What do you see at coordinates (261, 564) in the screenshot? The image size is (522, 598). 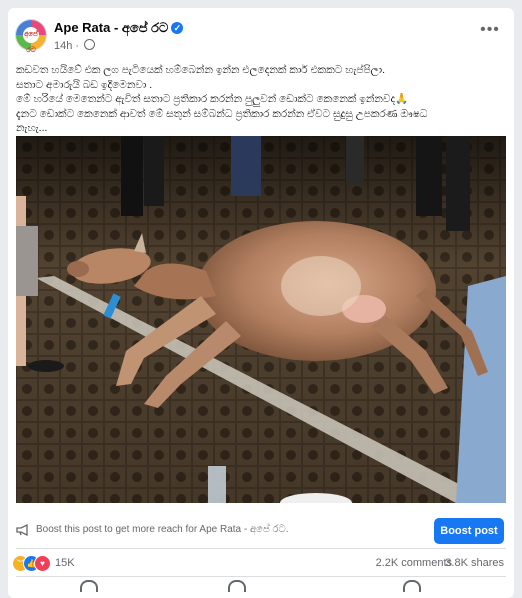 I see `engagement-stats: ︶ 👍 ♥ 15K 2.2K comments 3.8K shares` at bounding box center [261, 564].